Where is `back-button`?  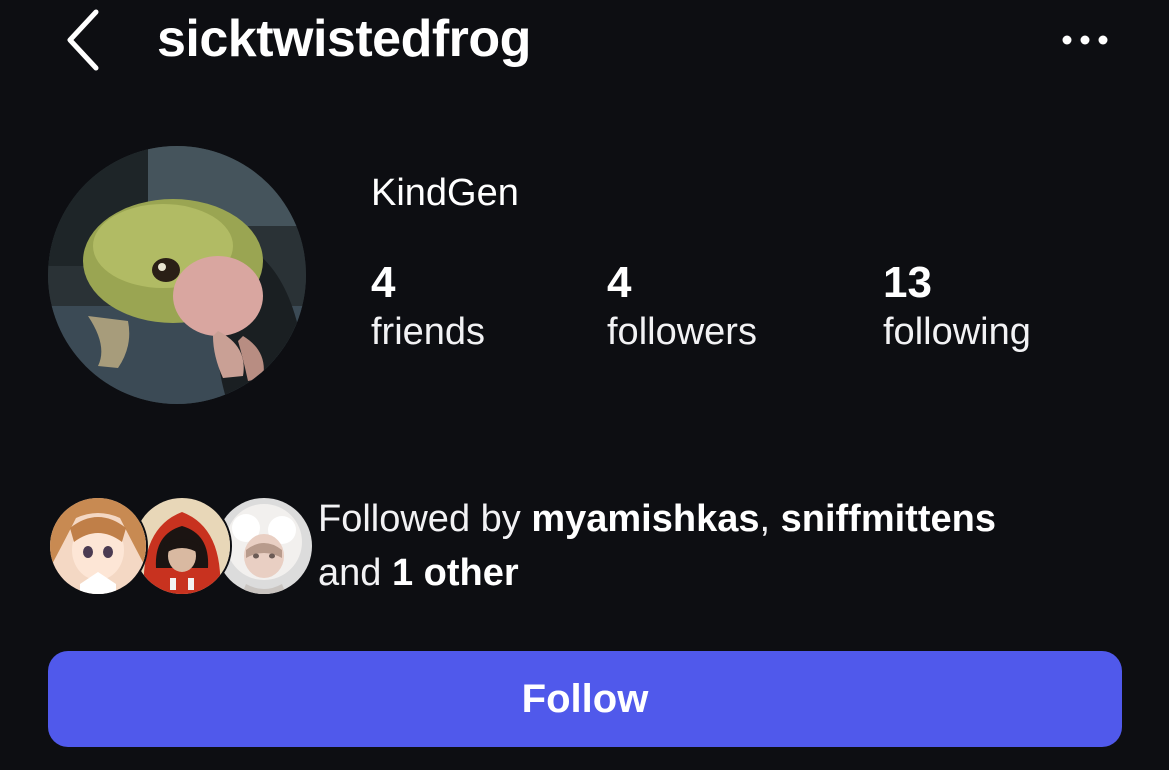 back-button is located at coordinates (83, 39).